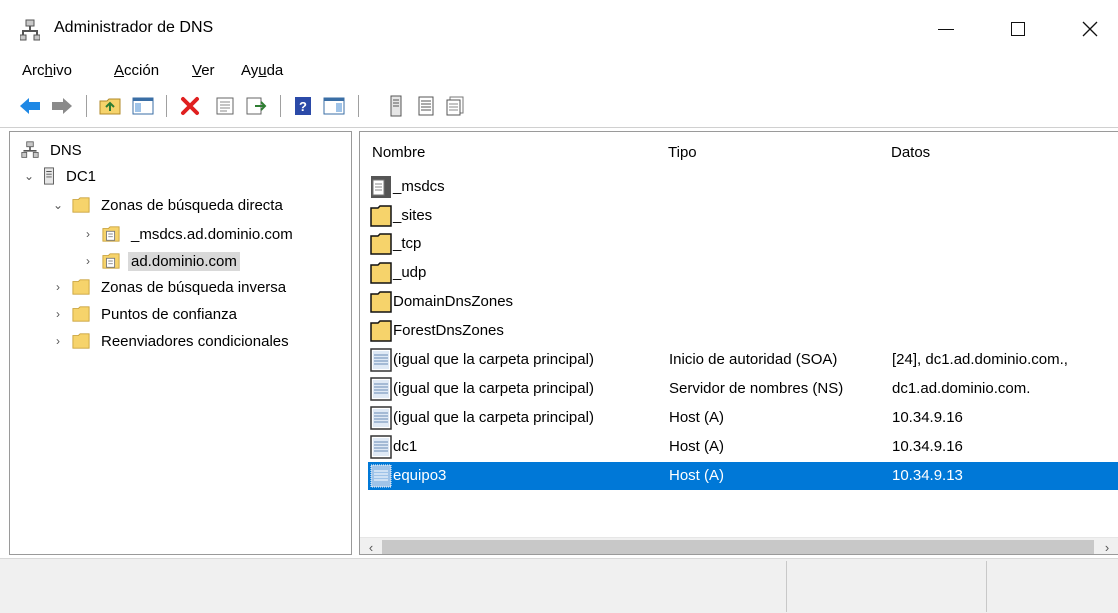  I want to click on record-list-icon, so click(426, 106).